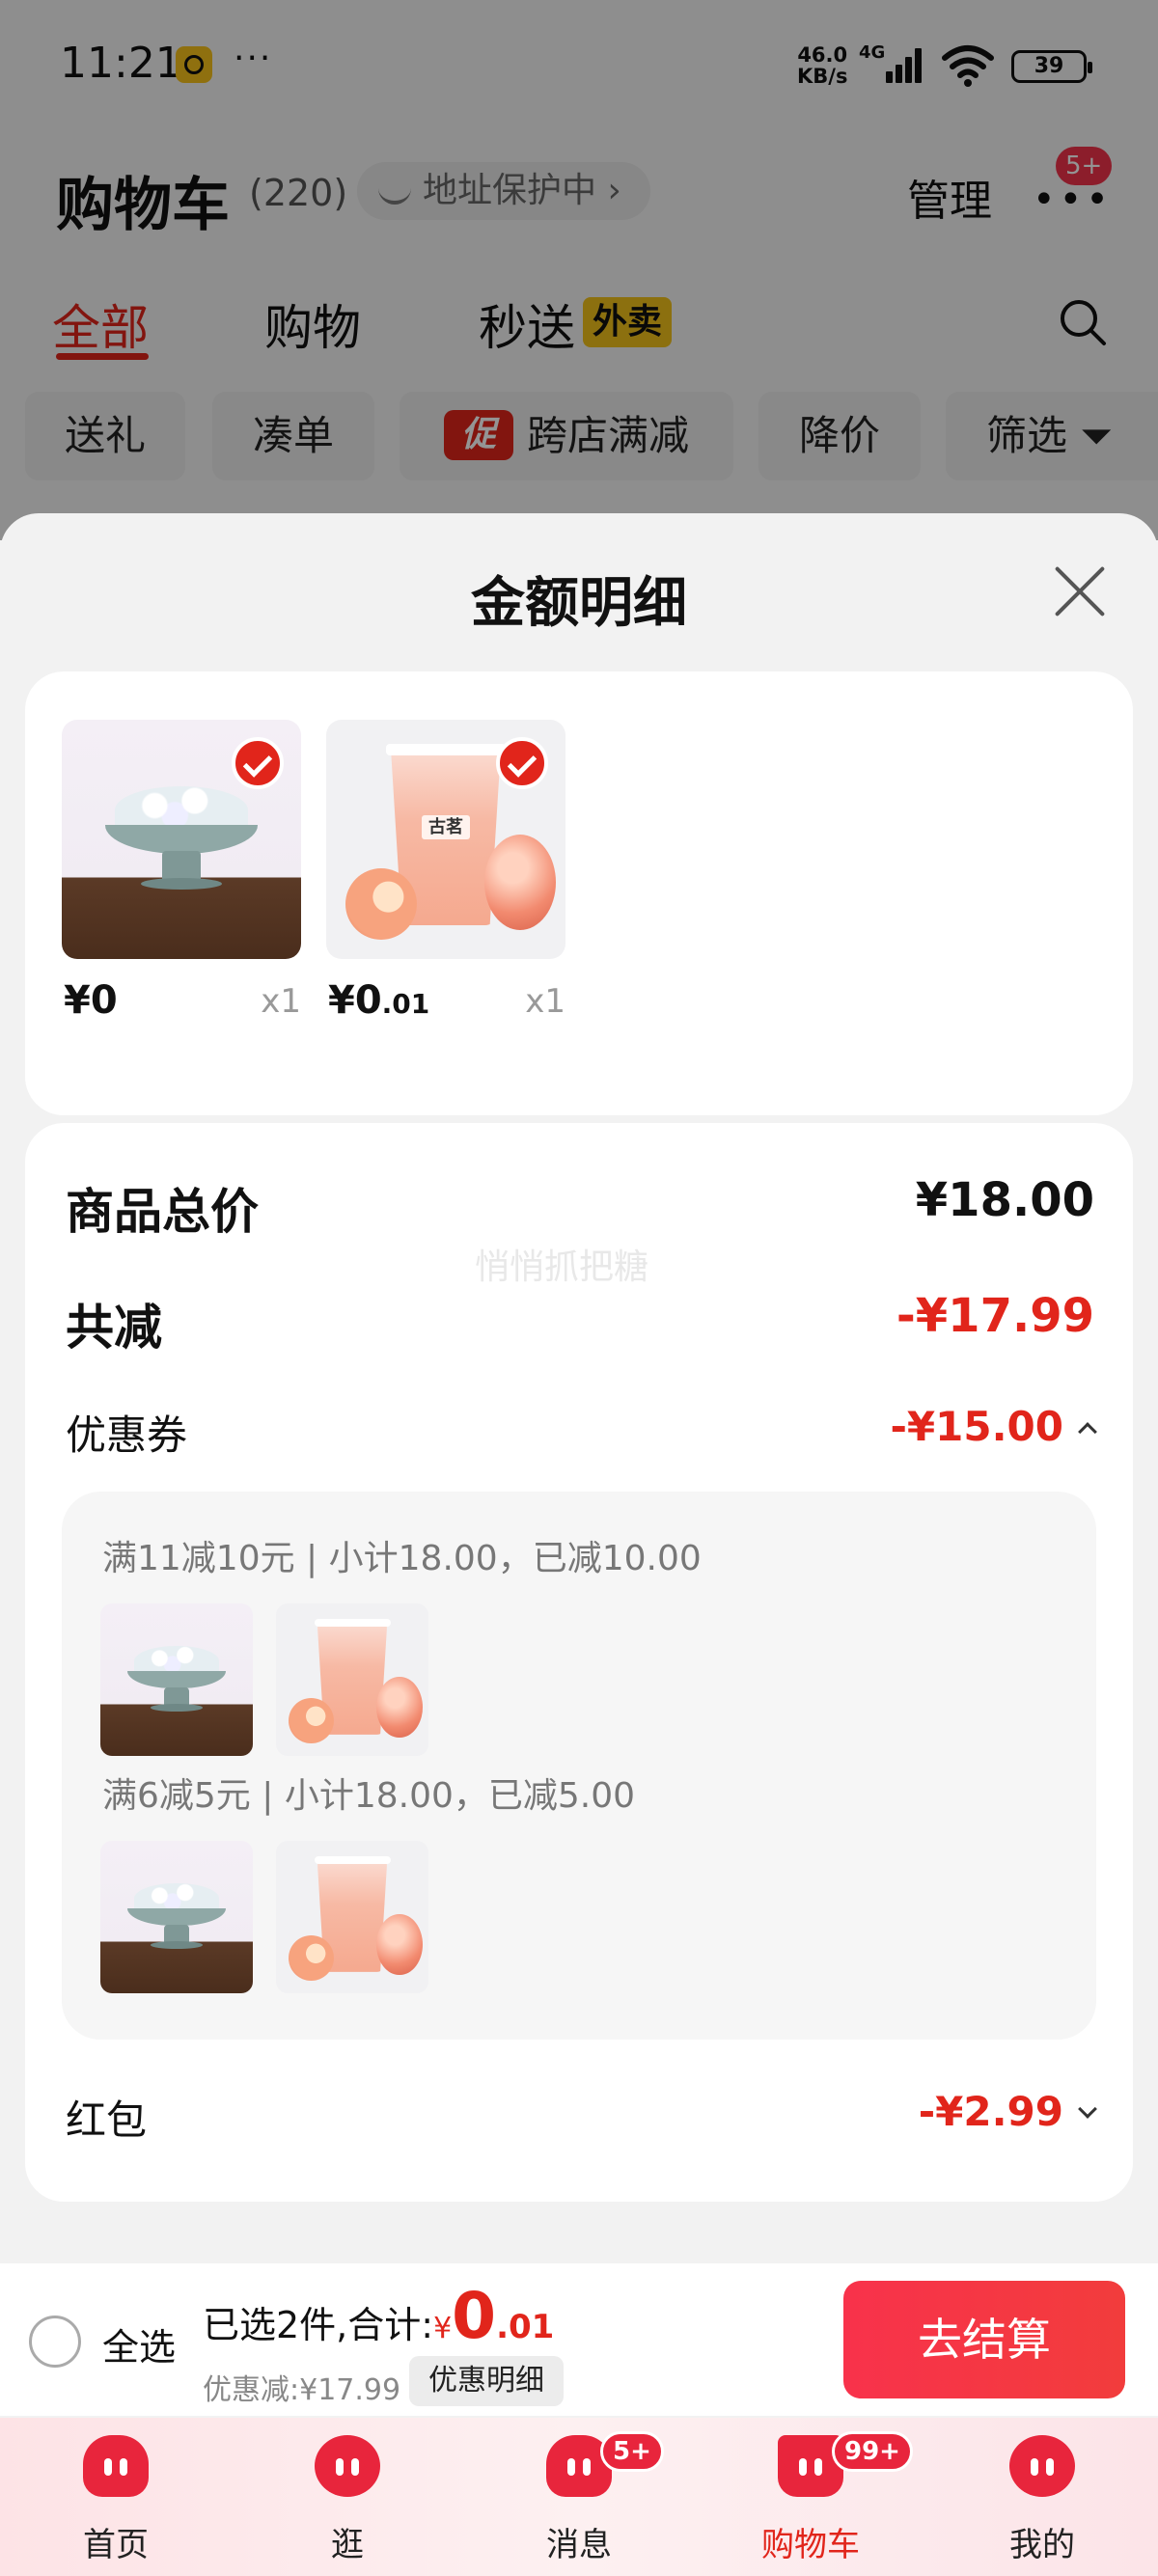 The image size is (1158, 2576). What do you see at coordinates (1087, 2109) in the screenshot?
I see `chevron-down-icon` at bounding box center [1087, 2109].